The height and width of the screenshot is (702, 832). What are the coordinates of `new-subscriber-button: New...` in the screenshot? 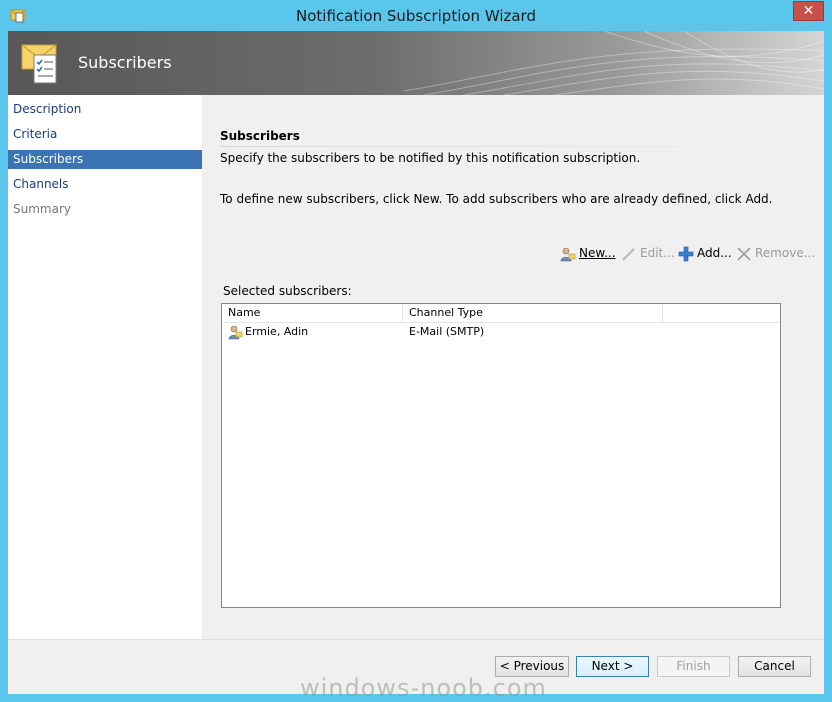 It's located at (588, 253).